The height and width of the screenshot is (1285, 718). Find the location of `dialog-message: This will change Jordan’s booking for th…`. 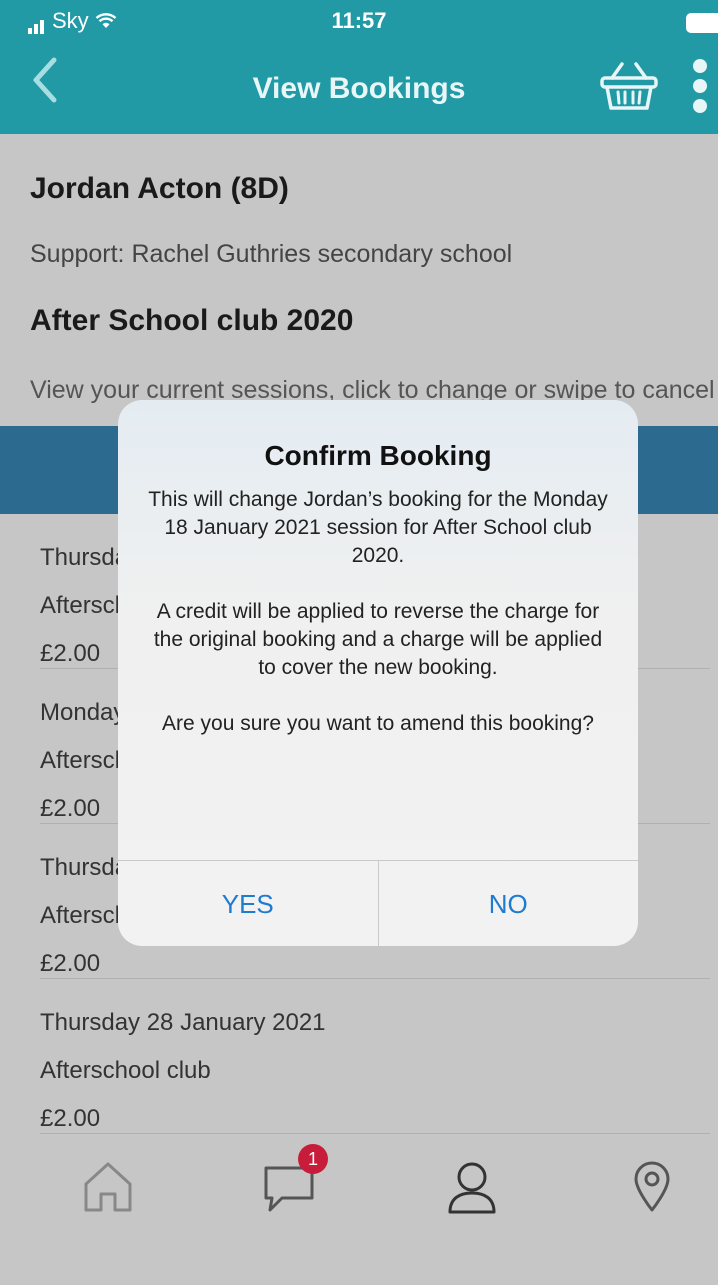

dialog-message: This will change Jordan’s booking for th… is located at coordinates (378, 626).